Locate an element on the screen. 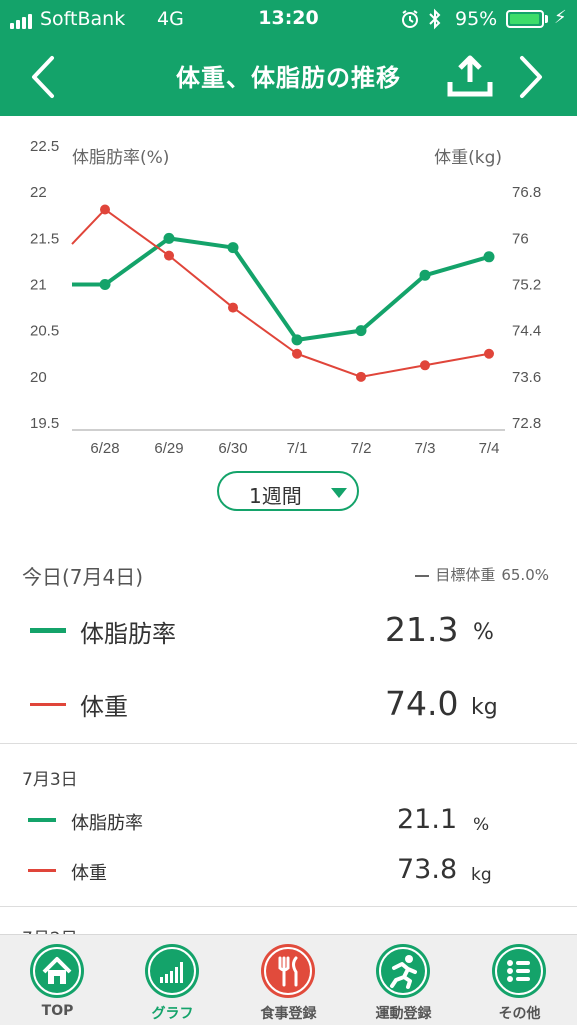 Image resolution: width=577 pixels, height=1025 pixels. weight-label: 体重 is located at coordinates (89, 873).